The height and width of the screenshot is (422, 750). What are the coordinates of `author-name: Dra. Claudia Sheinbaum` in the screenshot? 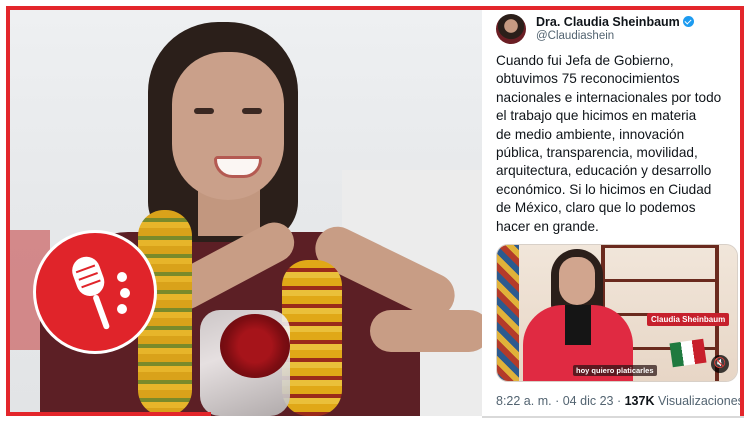 It's located at (615, 22).